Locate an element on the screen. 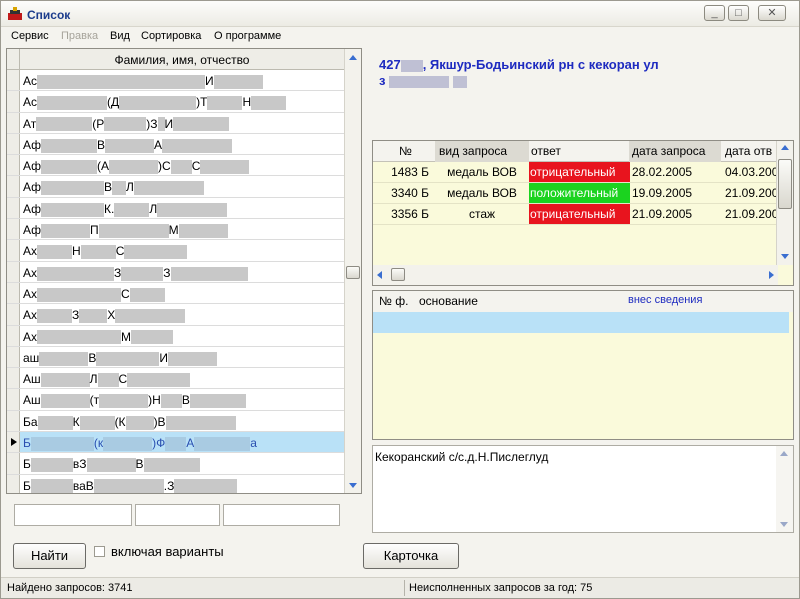  col-entered-by: внес сведения is located at coordinates (665, 300).